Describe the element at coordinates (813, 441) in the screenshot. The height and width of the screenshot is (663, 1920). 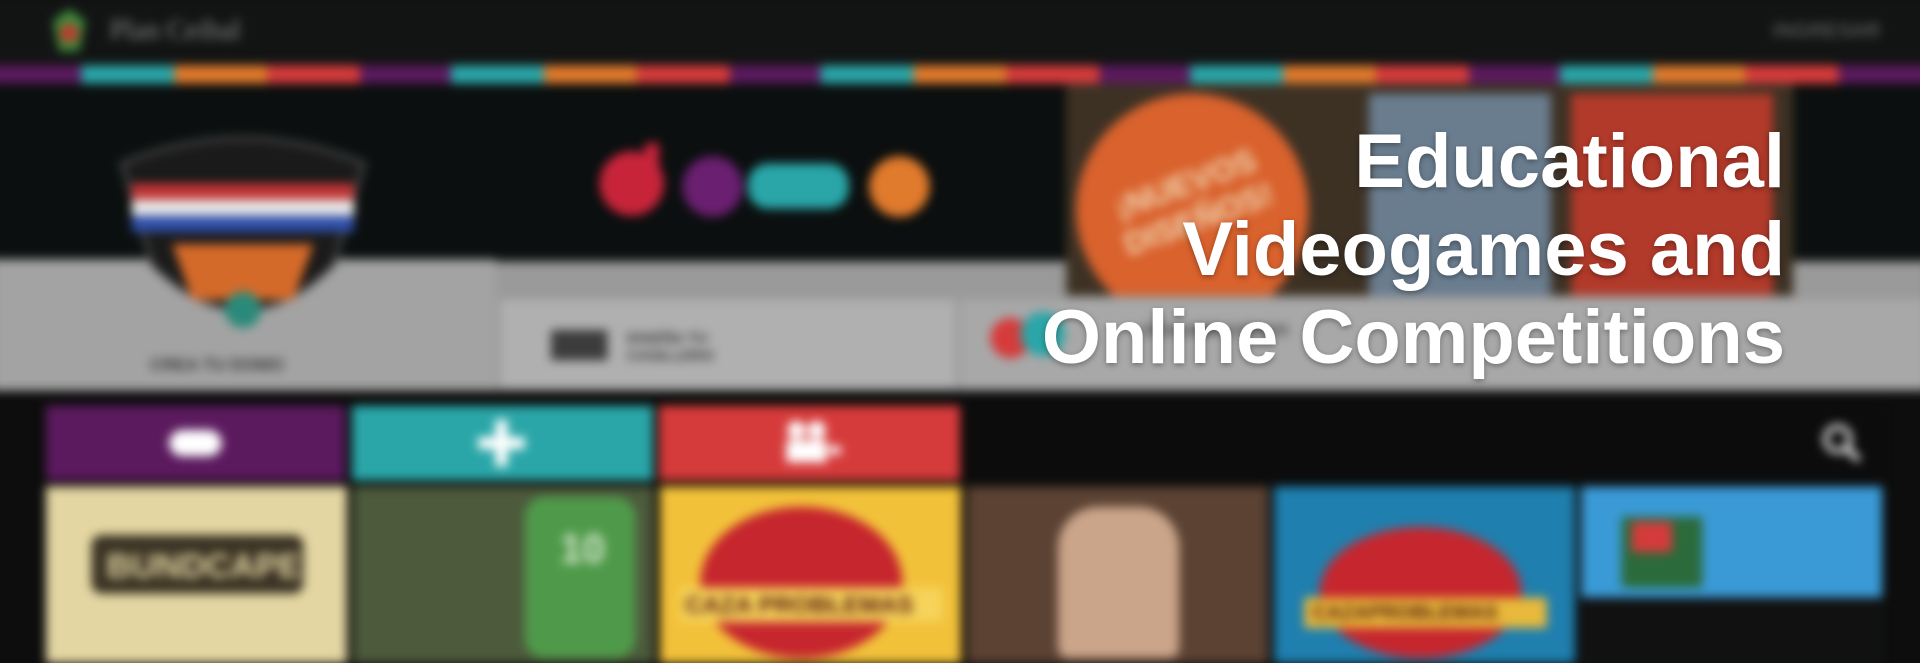
I see `video-camera-icon` at that location.